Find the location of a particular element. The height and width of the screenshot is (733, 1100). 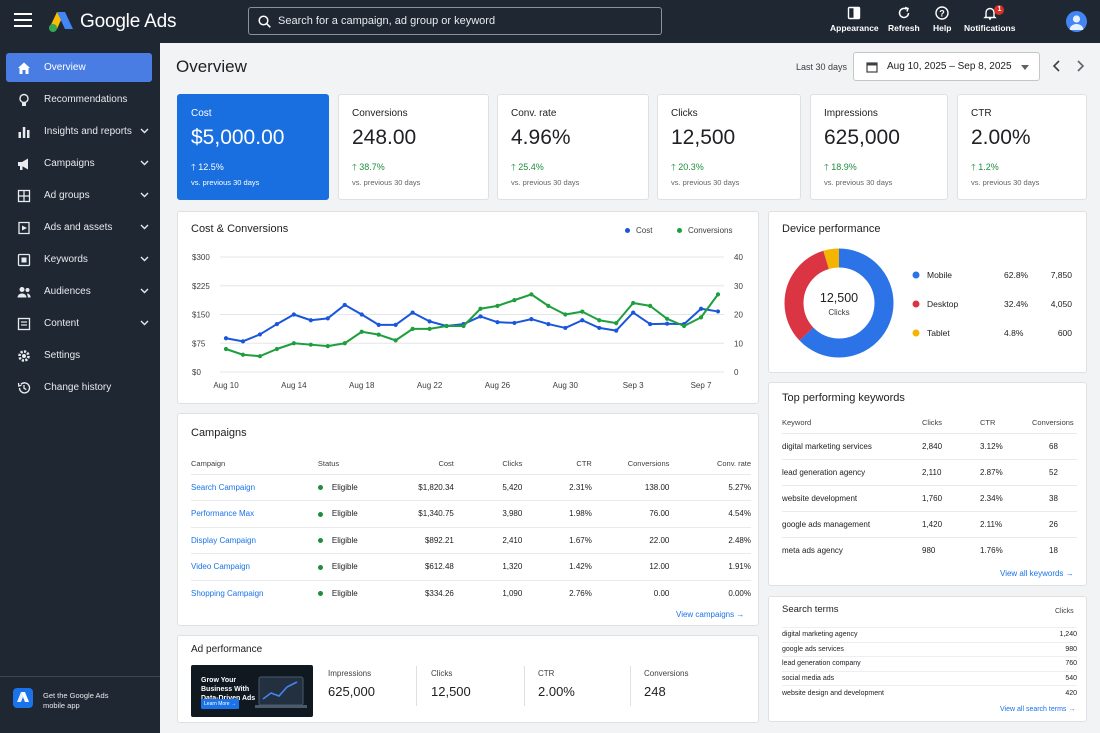

sidebar-item-content: Content is located at coordinates (79, 323).